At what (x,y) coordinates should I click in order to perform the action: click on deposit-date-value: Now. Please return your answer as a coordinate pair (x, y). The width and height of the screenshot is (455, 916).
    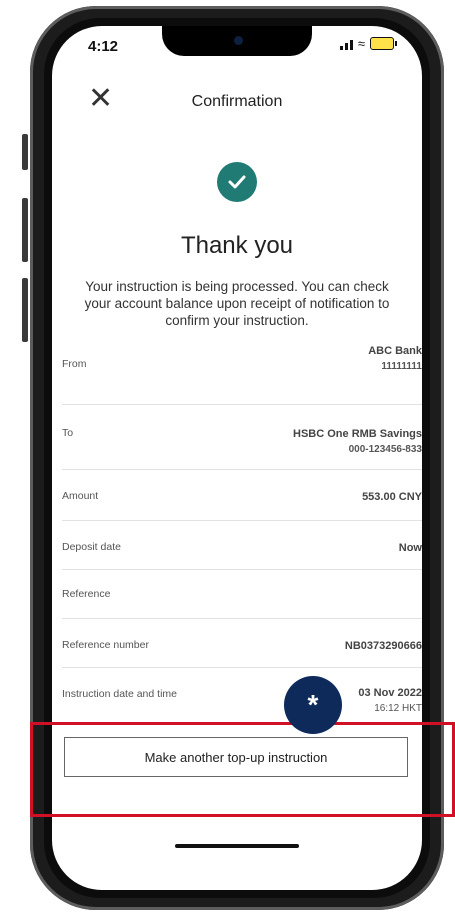
    Looking at the image, I should click on (410, 548).